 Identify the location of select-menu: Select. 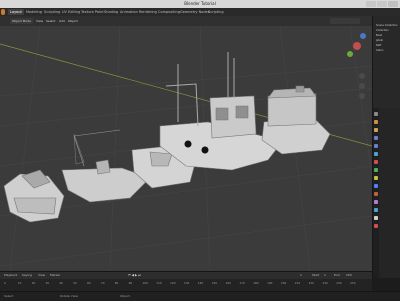
(50, 21).